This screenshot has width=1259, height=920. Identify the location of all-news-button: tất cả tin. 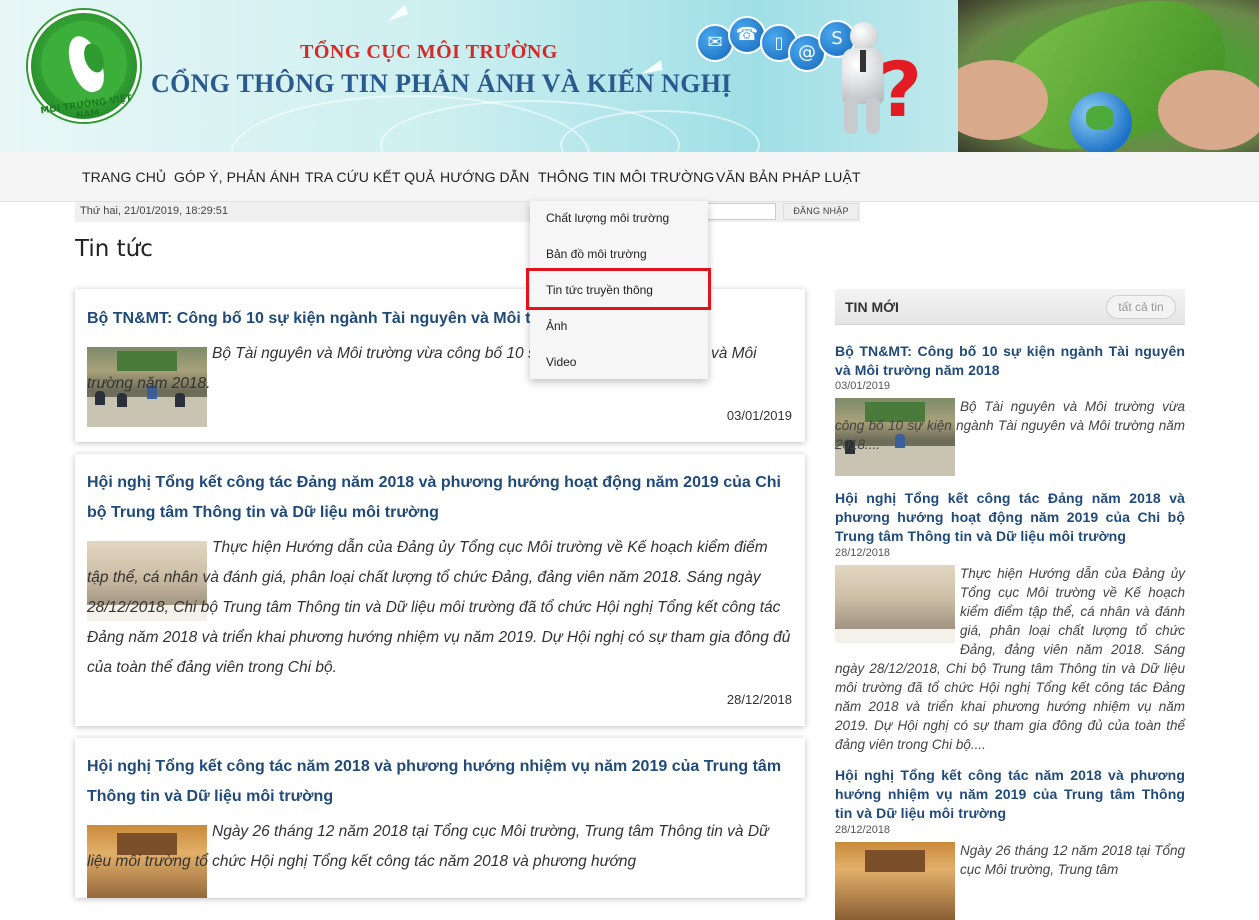
(1141, 307).